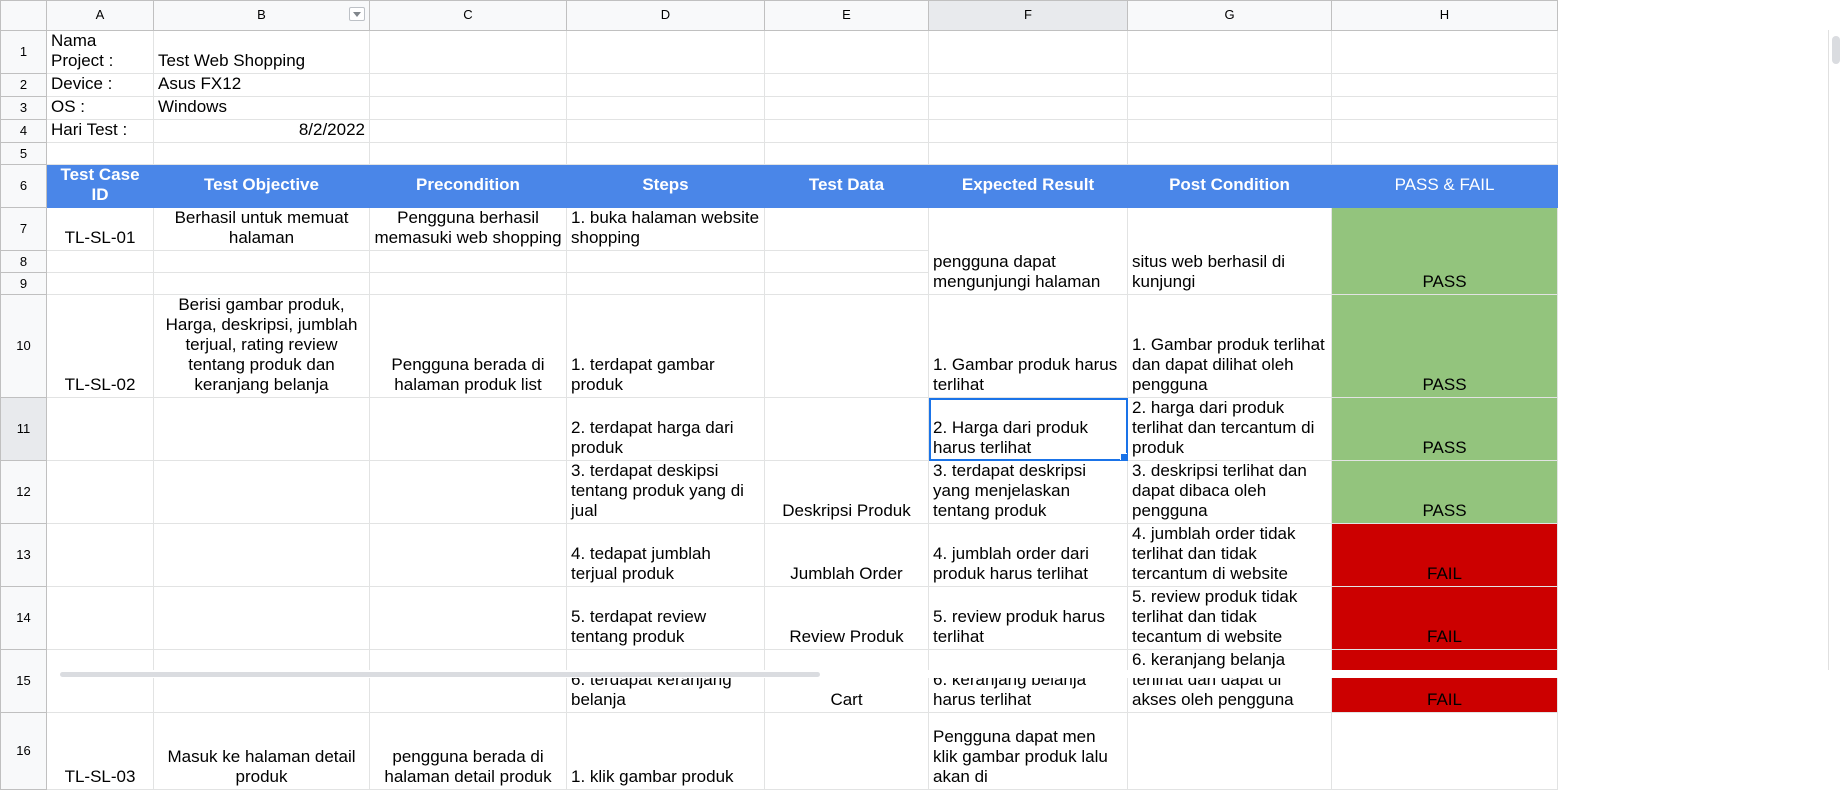 This screenshot has width=1843, height=790. I want to click on cell-test-data: Jumblah Order, so click(846, 555).